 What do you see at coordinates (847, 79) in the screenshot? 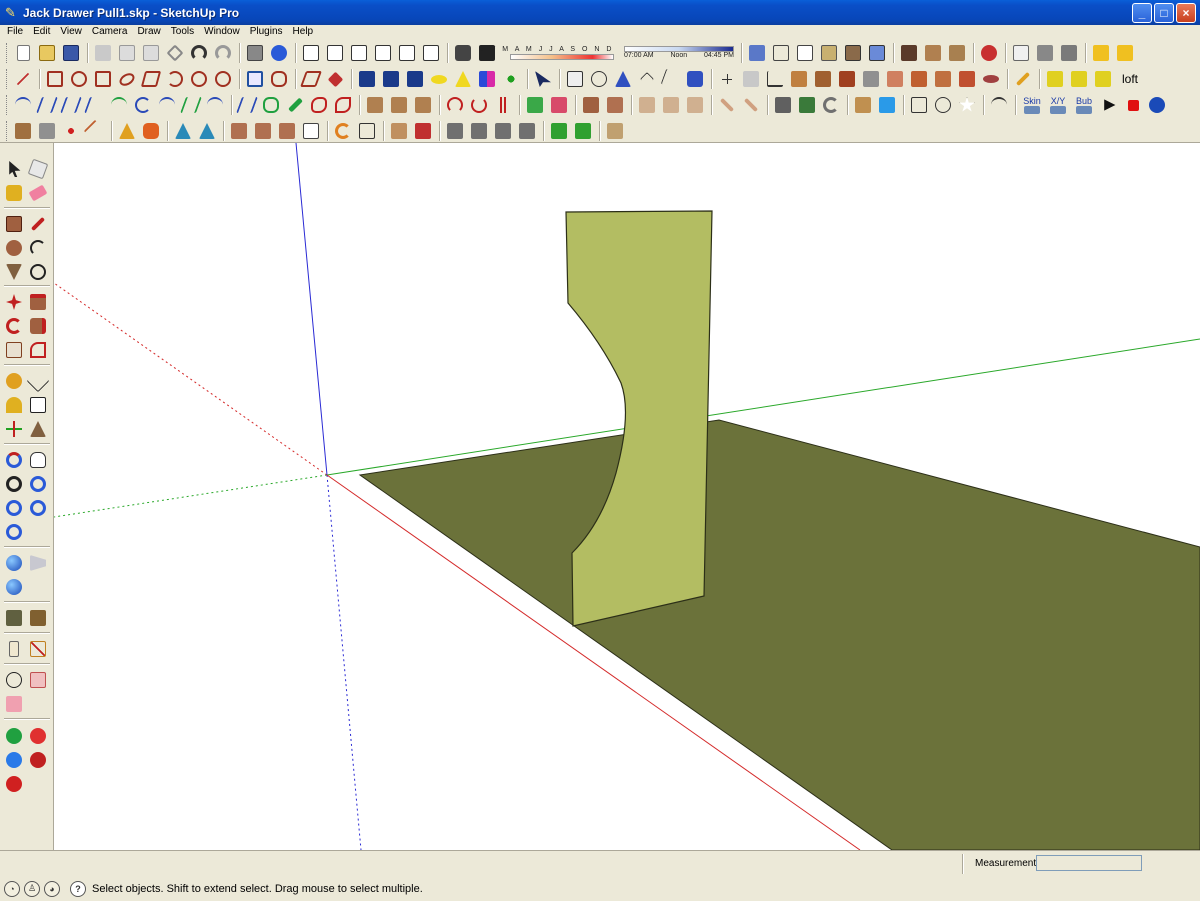
I see `sofa-tool-button` at bounding box center [847, 79].